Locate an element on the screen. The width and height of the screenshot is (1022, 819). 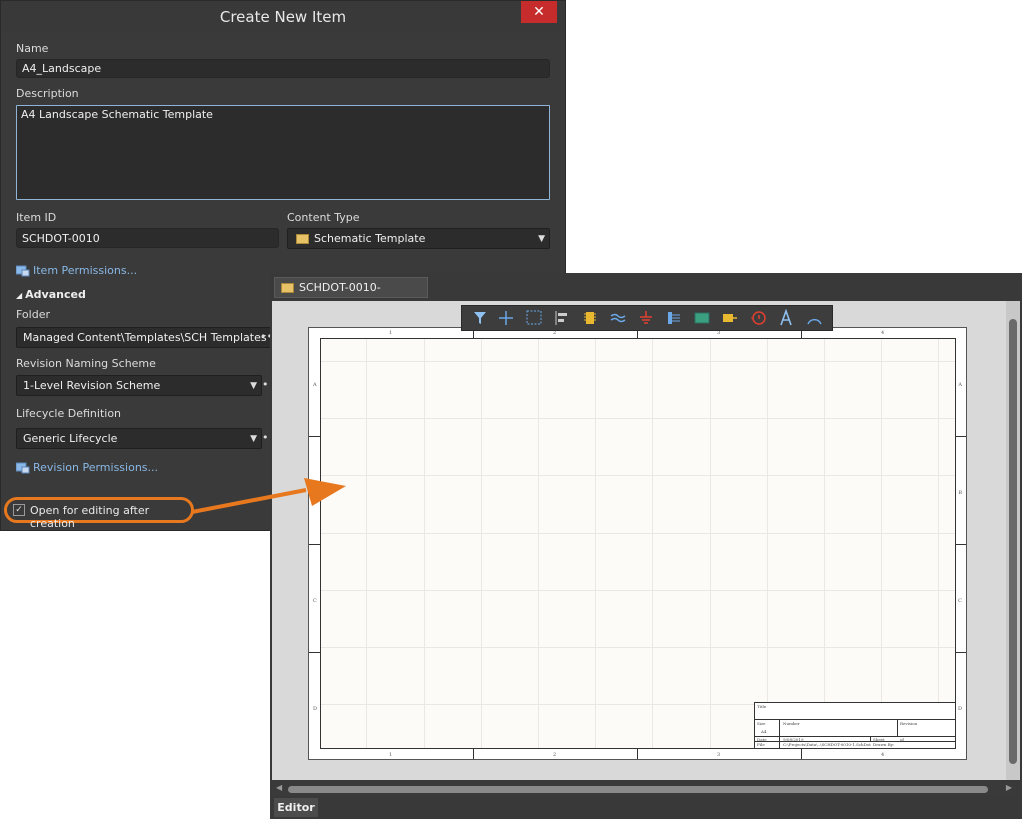
zone-label-bottom: 3 is located at coordinates (719, 755).